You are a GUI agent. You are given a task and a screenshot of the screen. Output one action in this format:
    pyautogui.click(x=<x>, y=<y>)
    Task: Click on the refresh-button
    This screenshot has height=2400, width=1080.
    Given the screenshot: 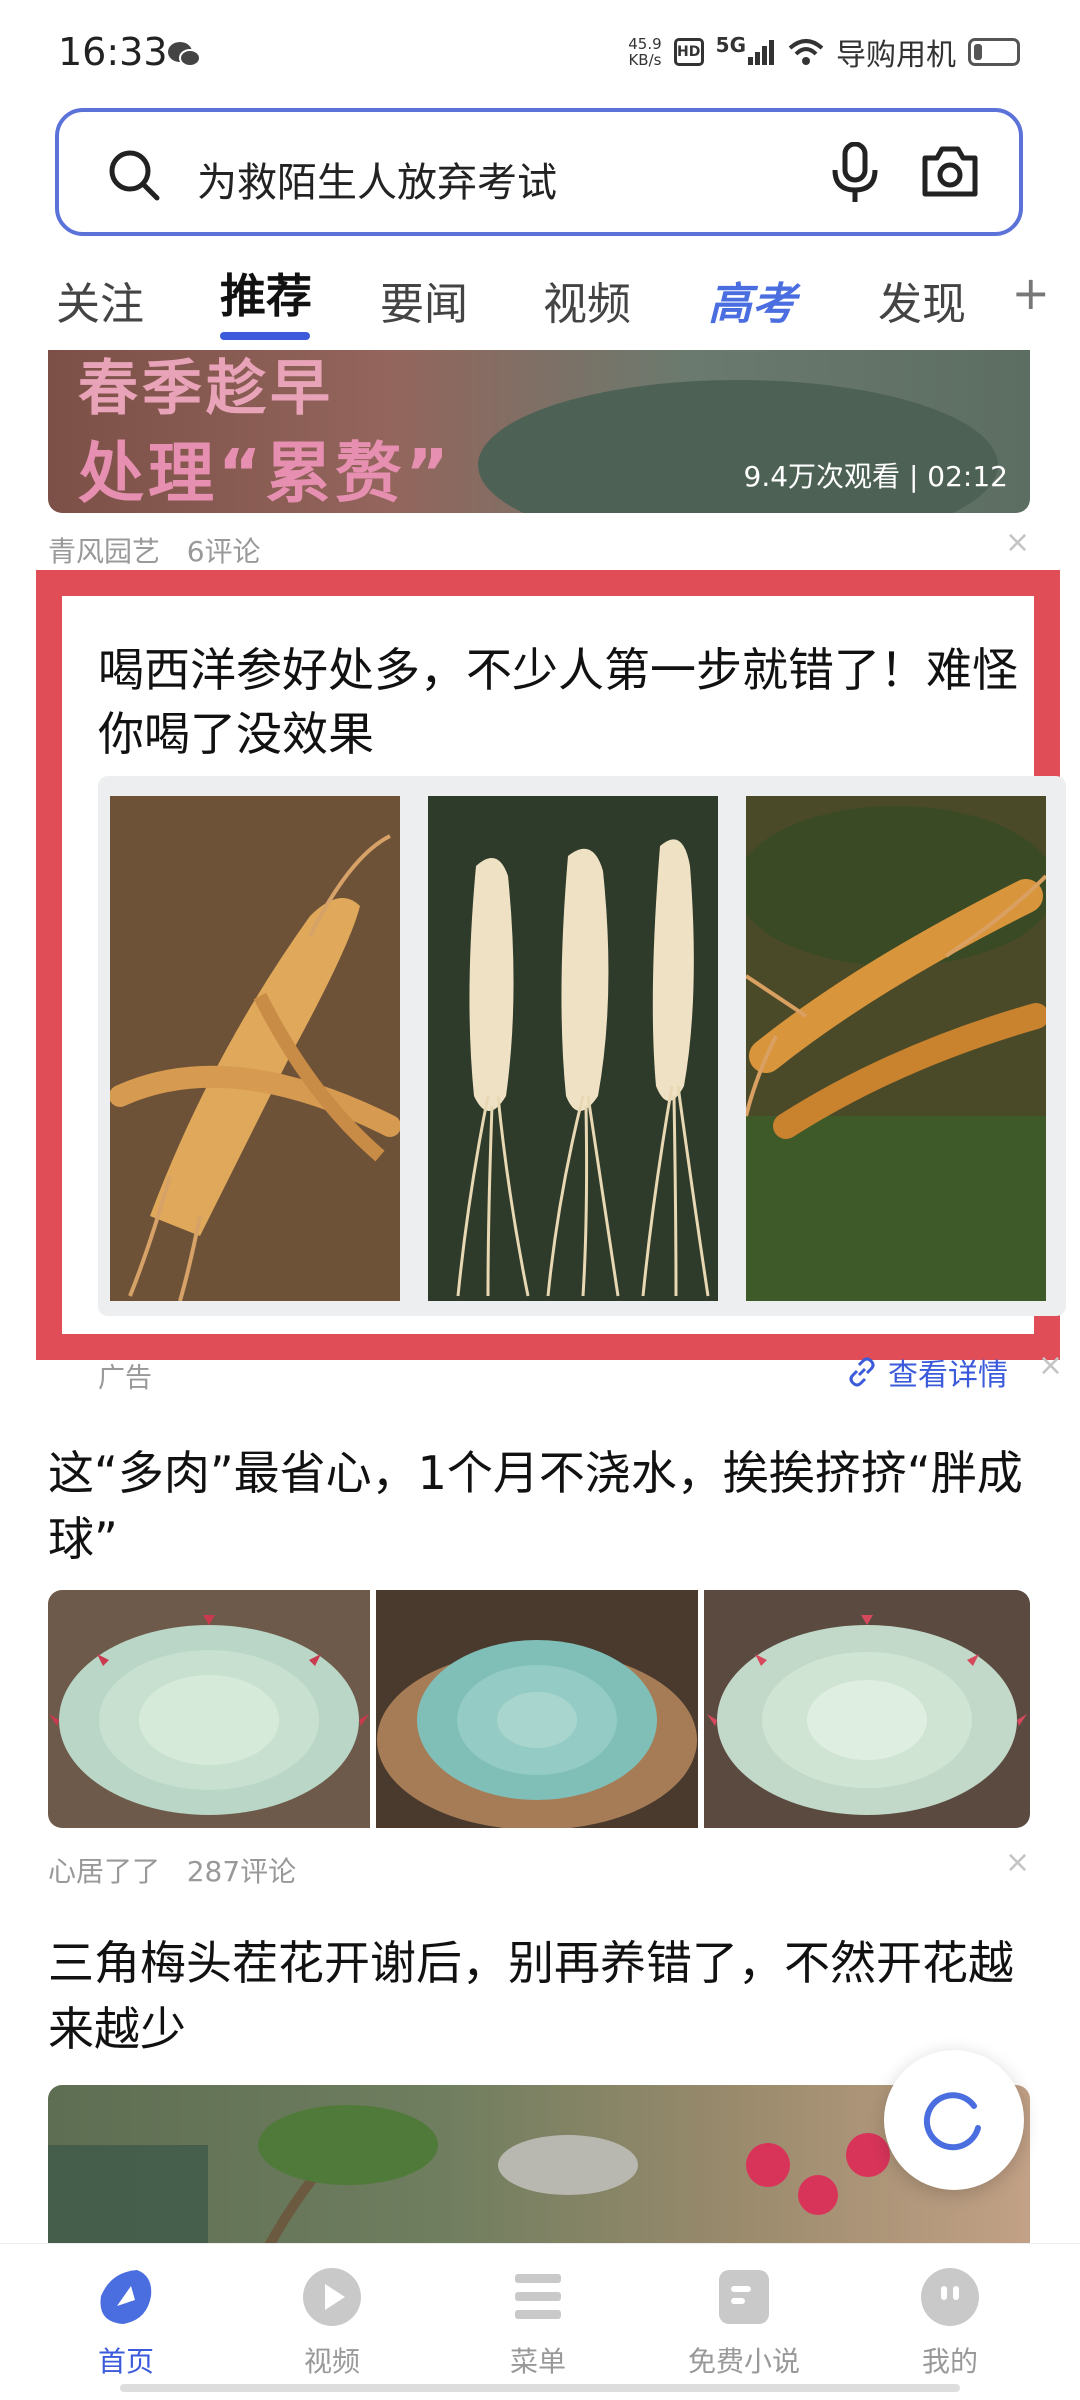 What is the action you would take?
    pyautogui.click(x=954, y=2120)
    